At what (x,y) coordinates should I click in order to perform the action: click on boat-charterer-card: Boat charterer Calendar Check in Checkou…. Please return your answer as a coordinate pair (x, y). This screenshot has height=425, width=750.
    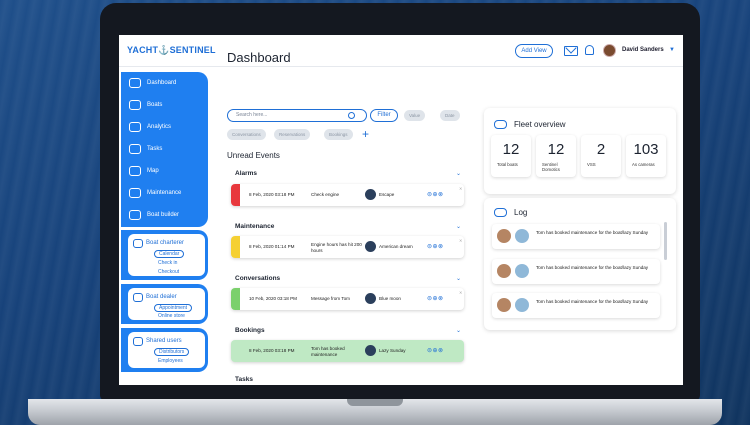
    Looking at the image, I should click on (164, 255).